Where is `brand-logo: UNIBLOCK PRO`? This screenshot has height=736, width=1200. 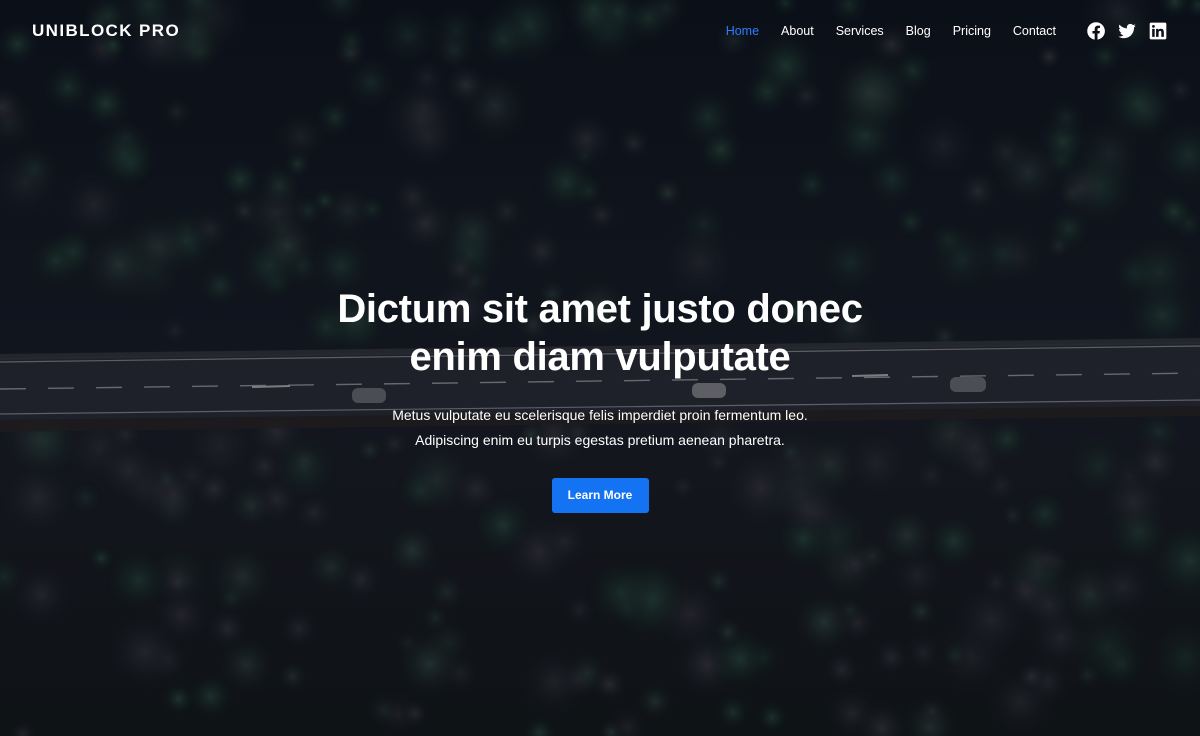 brand-logo: UNIBLOCK PRO is located at coordinates (106, 31).